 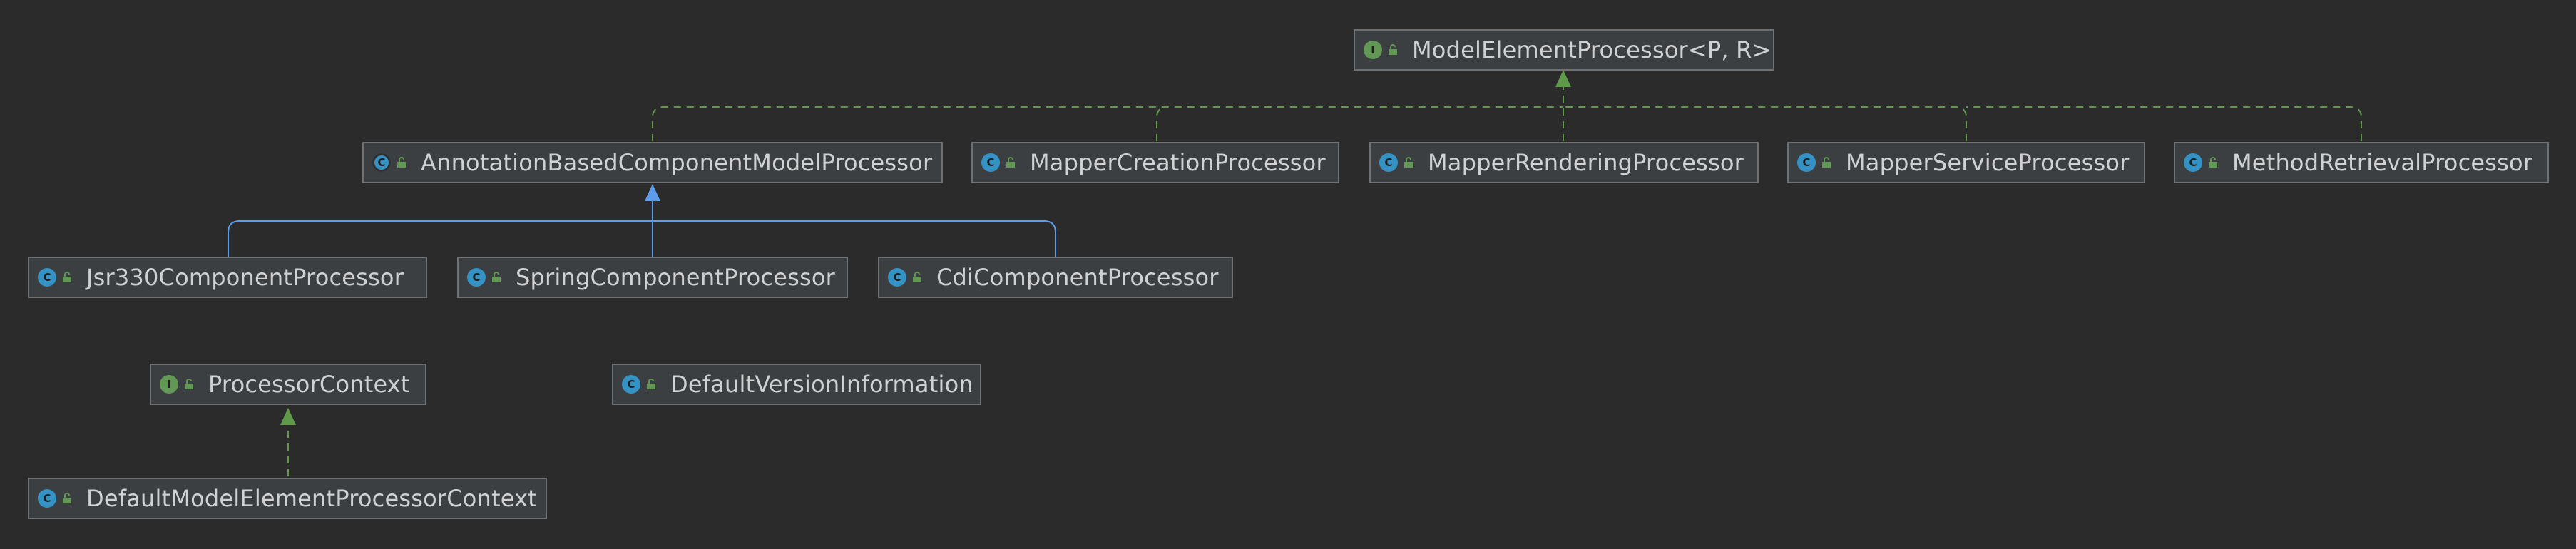 I want to click on class-box-model-element-processor: I ModelElementProcessor<P, R>, so click(x=1564, y=50).